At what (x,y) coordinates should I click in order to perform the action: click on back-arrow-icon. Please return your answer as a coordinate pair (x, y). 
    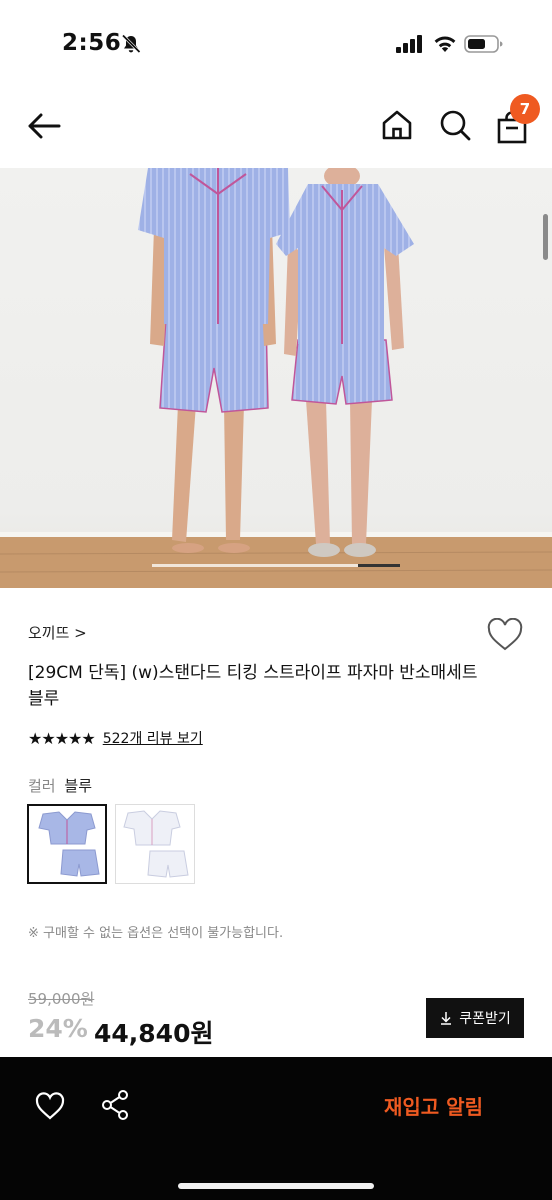
    Looking at the image, I should click on (44, 126).